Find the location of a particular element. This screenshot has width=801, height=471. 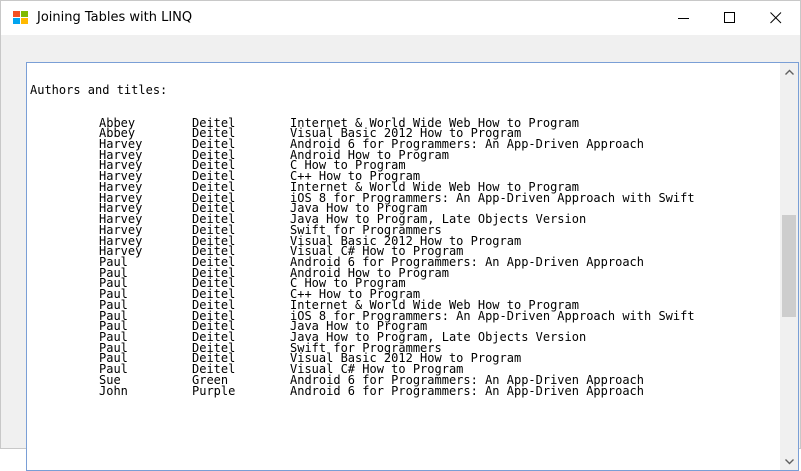

close-icon is located at coordinates (776, 18).